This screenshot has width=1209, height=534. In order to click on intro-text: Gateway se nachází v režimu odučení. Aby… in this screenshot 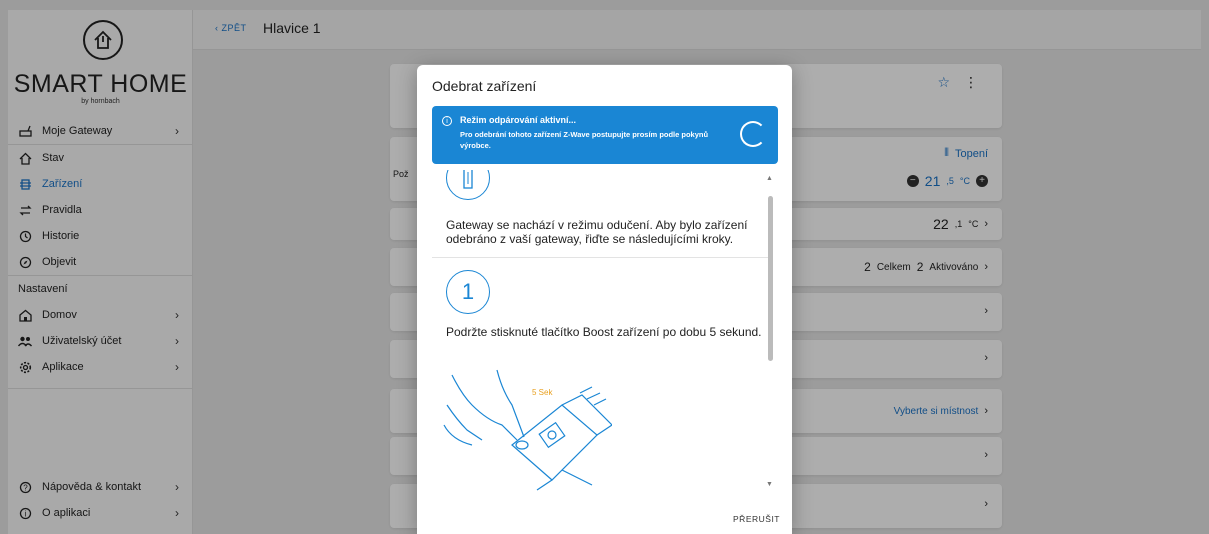, I will do `click(597, 232)`.